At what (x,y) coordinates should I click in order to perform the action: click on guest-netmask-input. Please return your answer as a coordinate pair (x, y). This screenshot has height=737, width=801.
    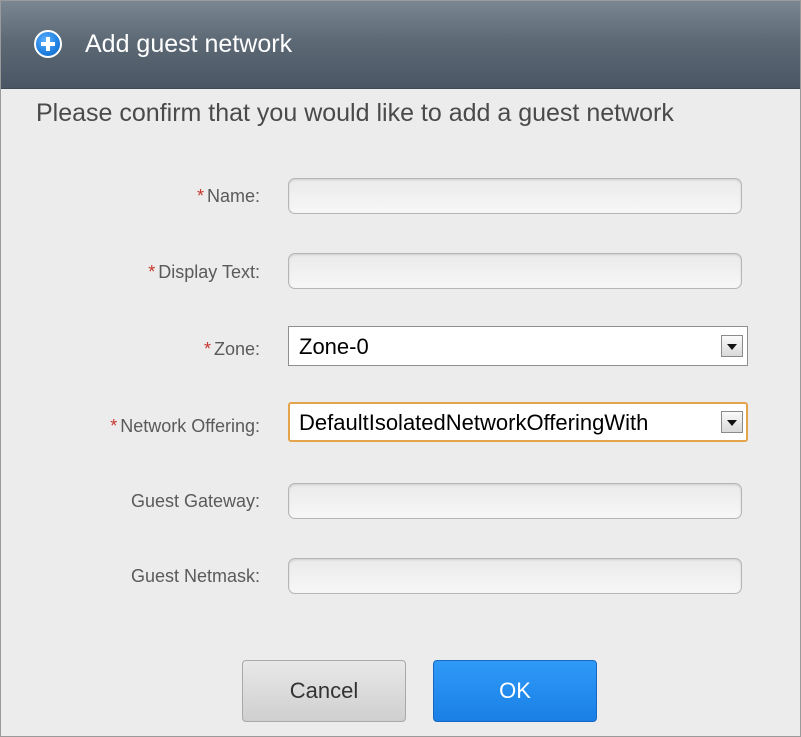
    Looking at the image, I should click on (515, 576).